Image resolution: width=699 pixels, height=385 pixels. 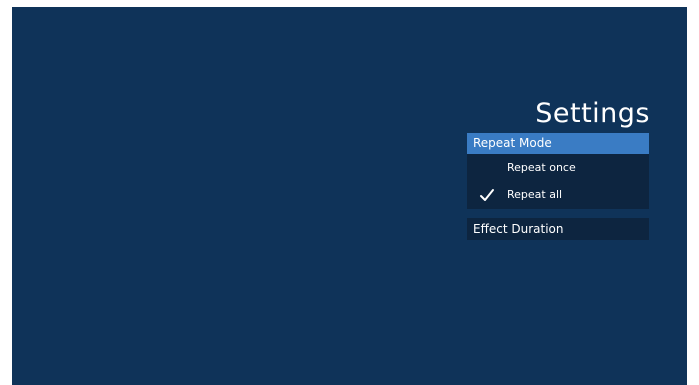 What do you see at coordinates (558, 229) in the screenshot?
I see `menu-item-effect-duration: Effect Duration` at bounding box center [558, 229].